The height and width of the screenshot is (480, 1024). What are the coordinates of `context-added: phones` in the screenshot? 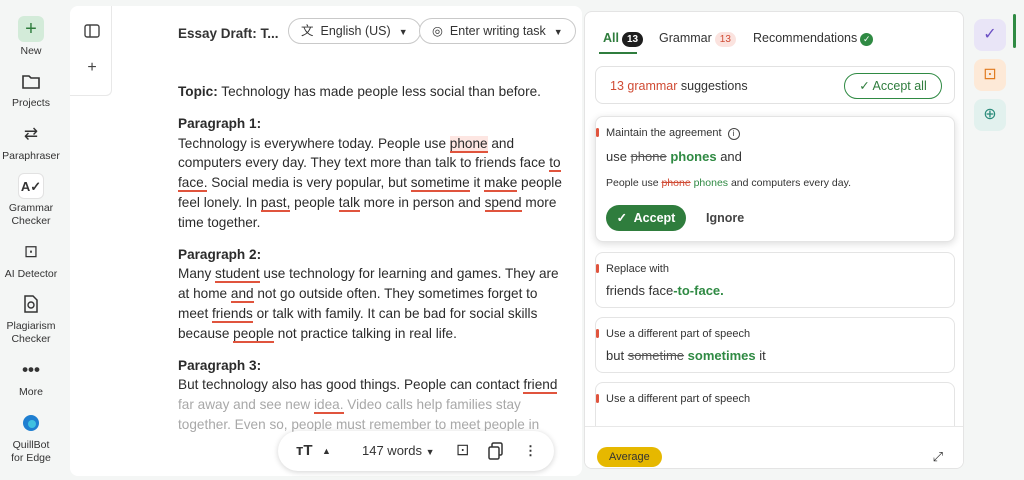 It's located at (709, 183).